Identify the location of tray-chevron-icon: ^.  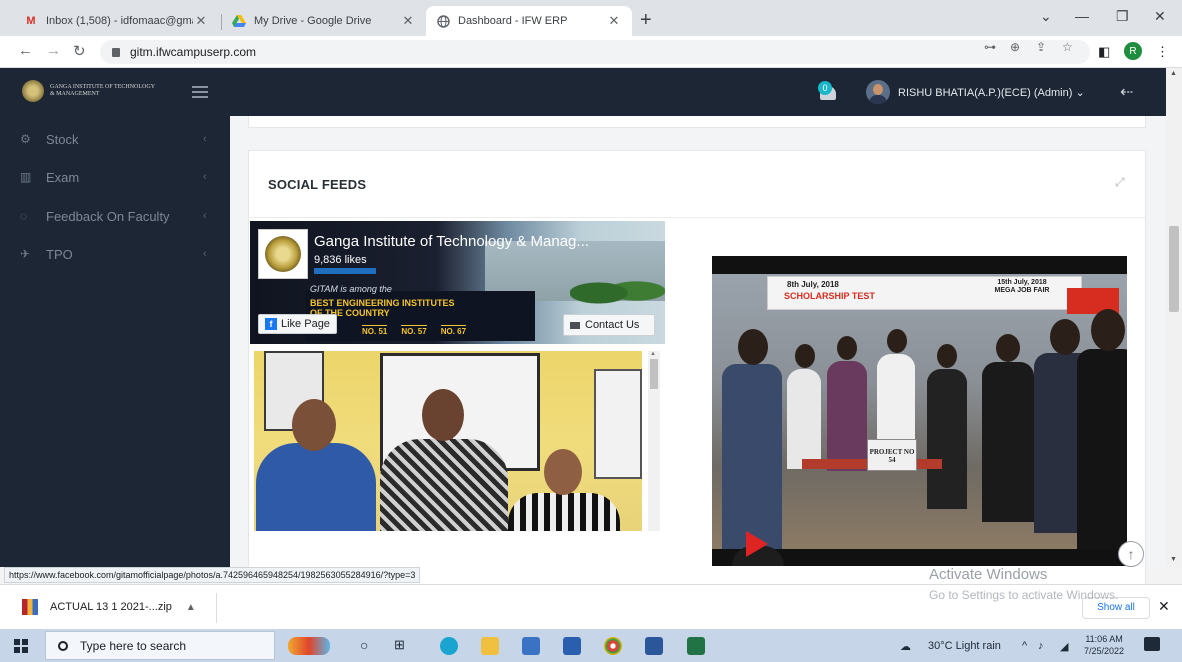
(1024, 646).